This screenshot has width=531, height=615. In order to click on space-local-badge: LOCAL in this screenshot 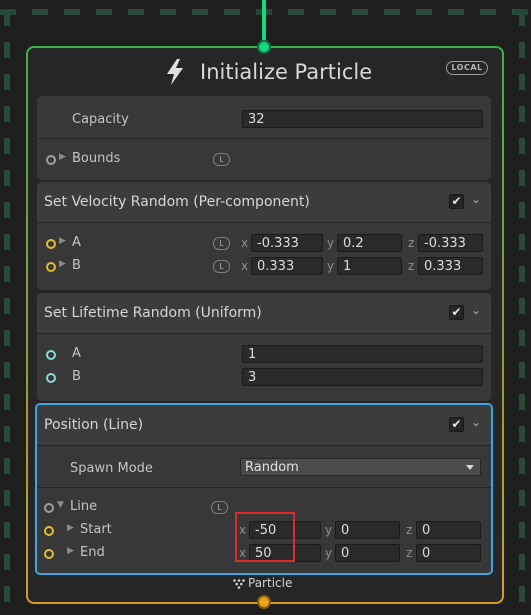, I will do `click(467, 68)`.